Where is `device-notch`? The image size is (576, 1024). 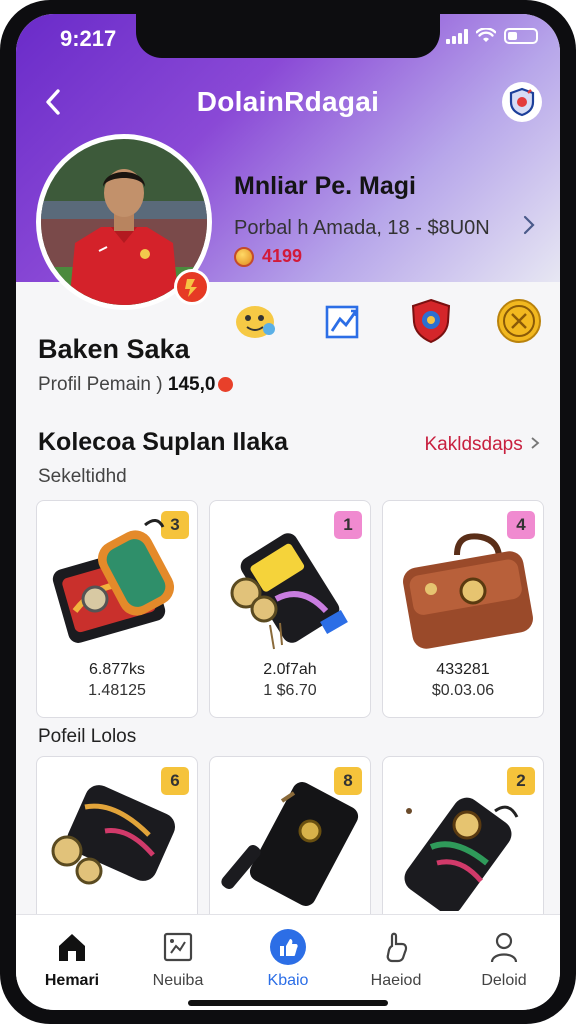 device-notch is located at coordinates (288, 36).